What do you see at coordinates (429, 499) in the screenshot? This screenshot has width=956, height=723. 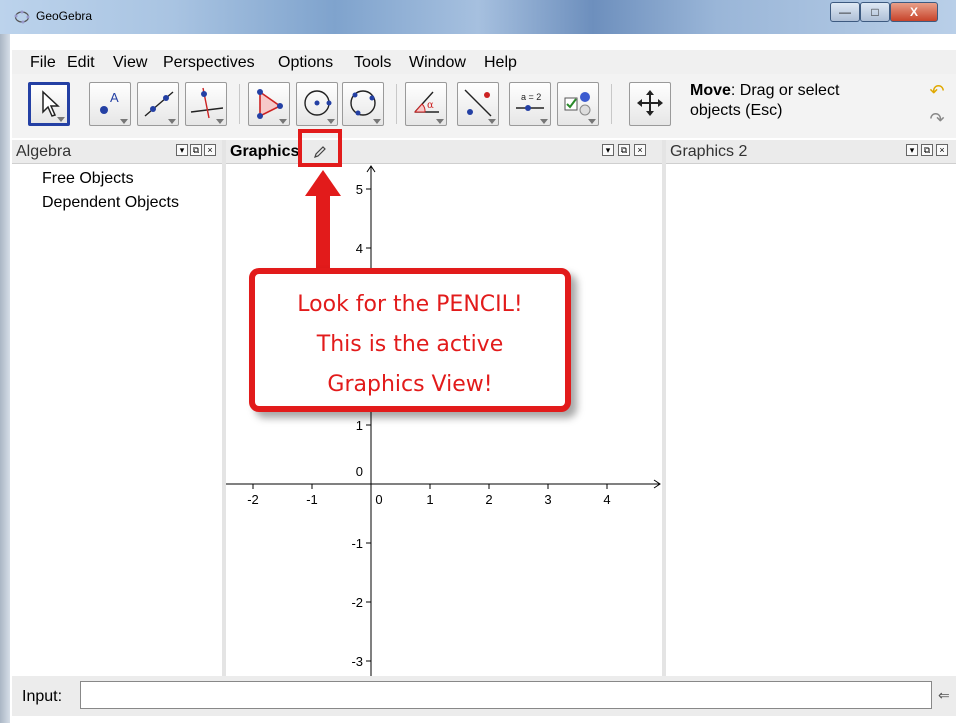 I see `x-tick-label: 1` at bounding box center [429, 499].